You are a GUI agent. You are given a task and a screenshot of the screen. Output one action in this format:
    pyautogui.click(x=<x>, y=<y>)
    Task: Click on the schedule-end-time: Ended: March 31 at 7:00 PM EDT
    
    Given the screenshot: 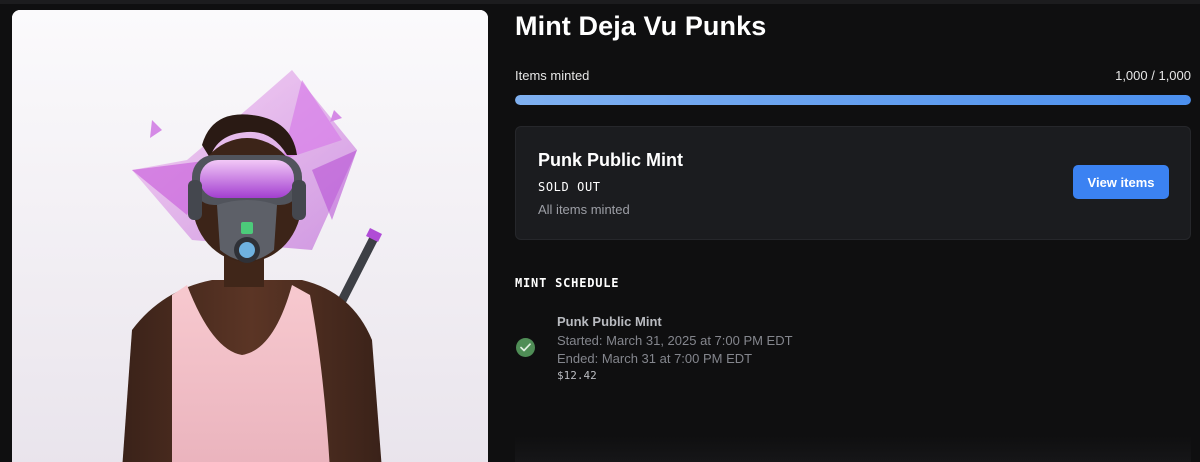 What is the action you would take?
    pyautogui.click(x=655, y=358)
    